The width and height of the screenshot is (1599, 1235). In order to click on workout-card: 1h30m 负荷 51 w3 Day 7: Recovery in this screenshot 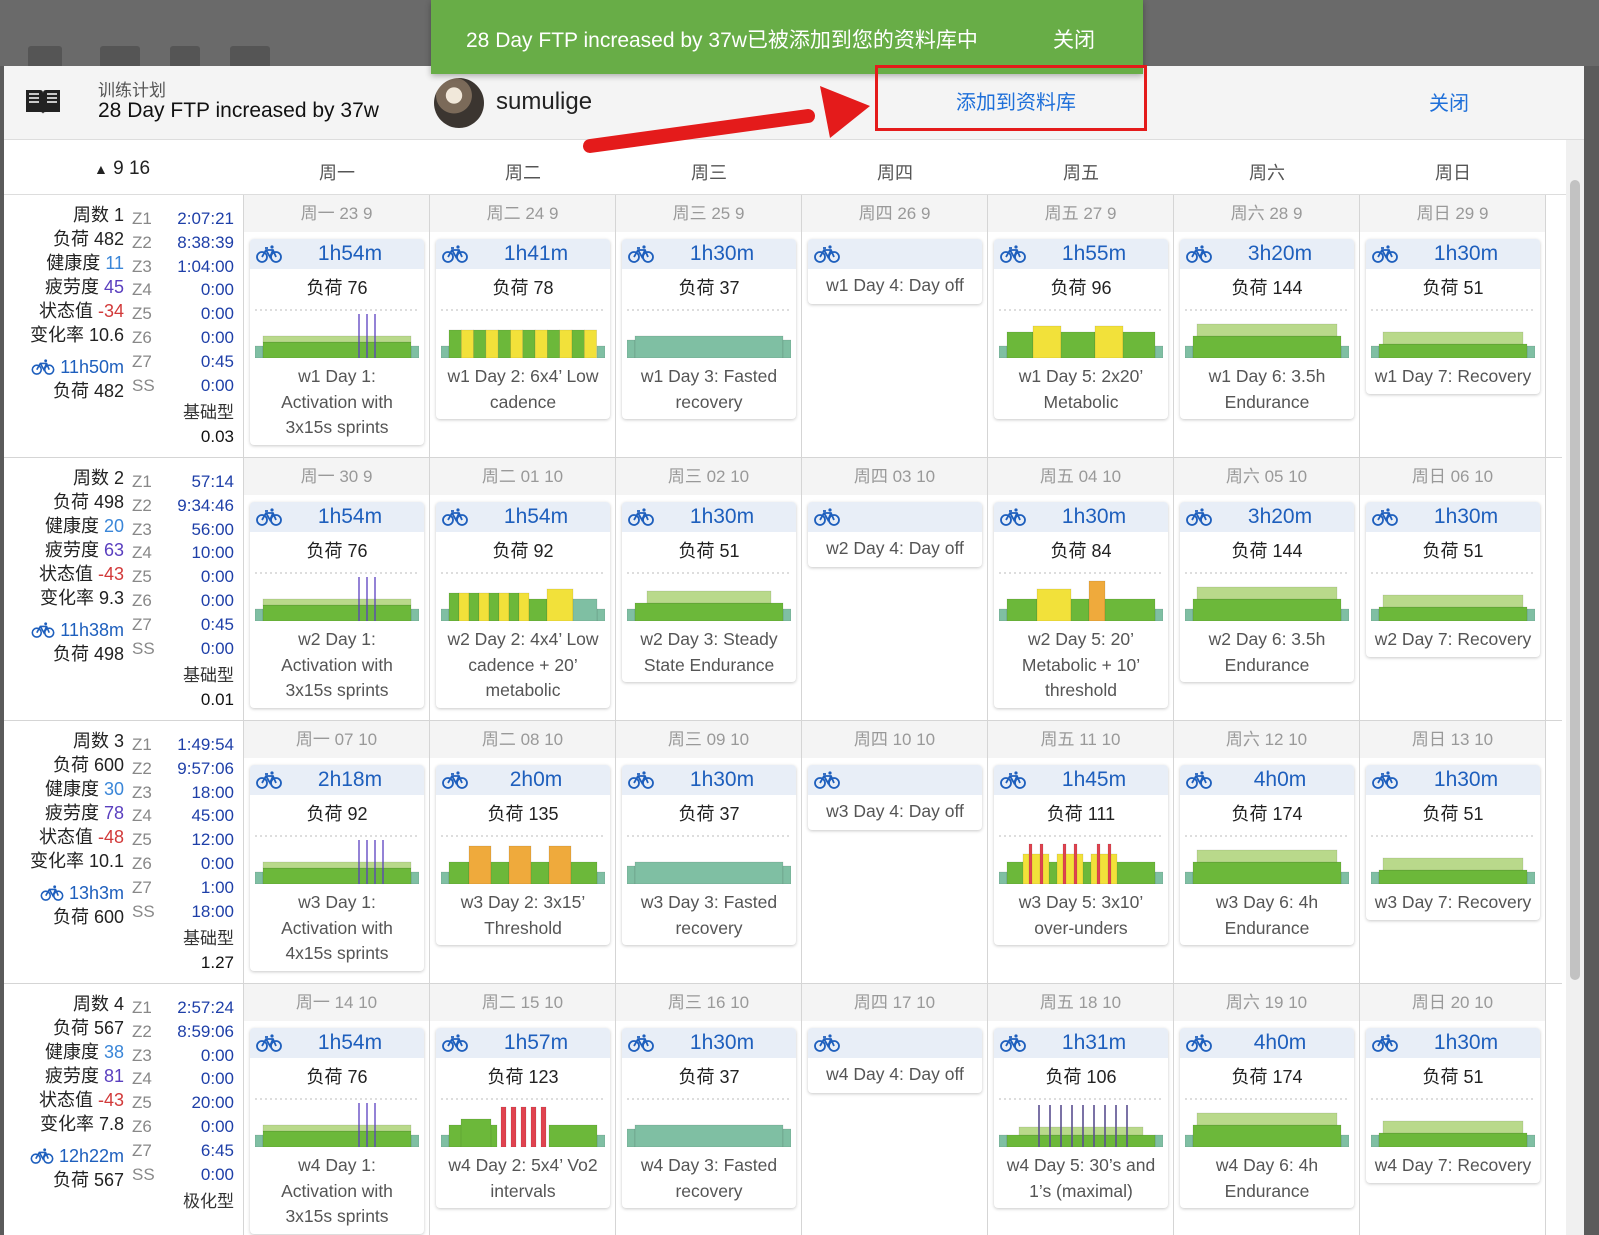, I will do `click(1453, 842)`.